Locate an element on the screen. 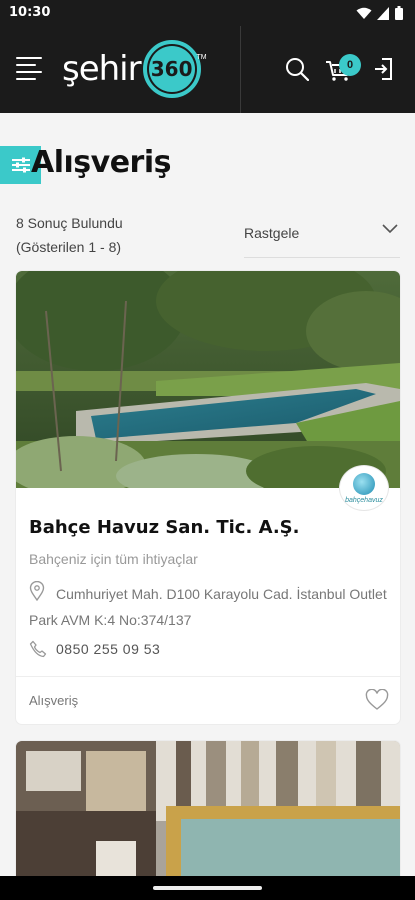 The image size is (415, 900). logo-ring: 360 TM is located at coordinates (174, 69).